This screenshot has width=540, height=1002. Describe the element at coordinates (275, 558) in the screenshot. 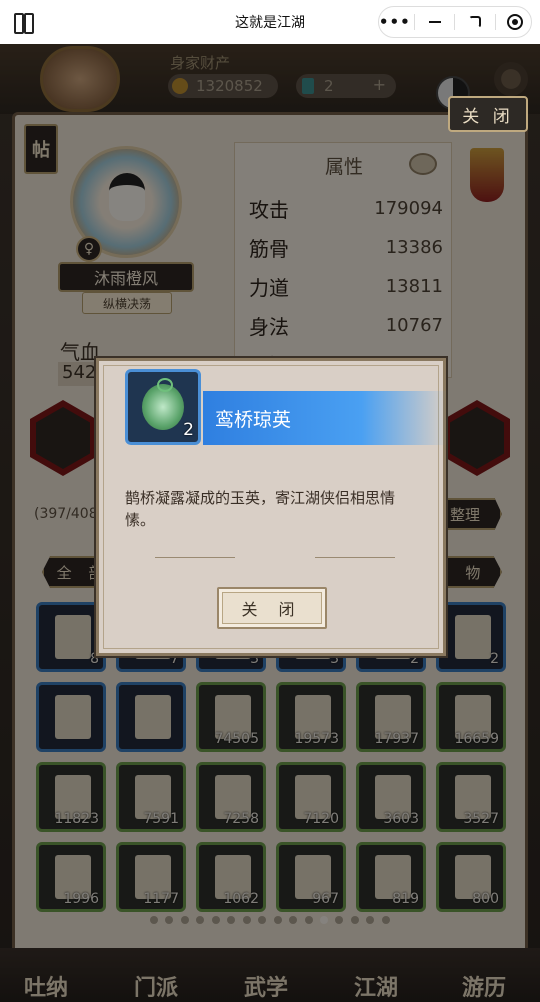

I see `ornament-divider` at that location.